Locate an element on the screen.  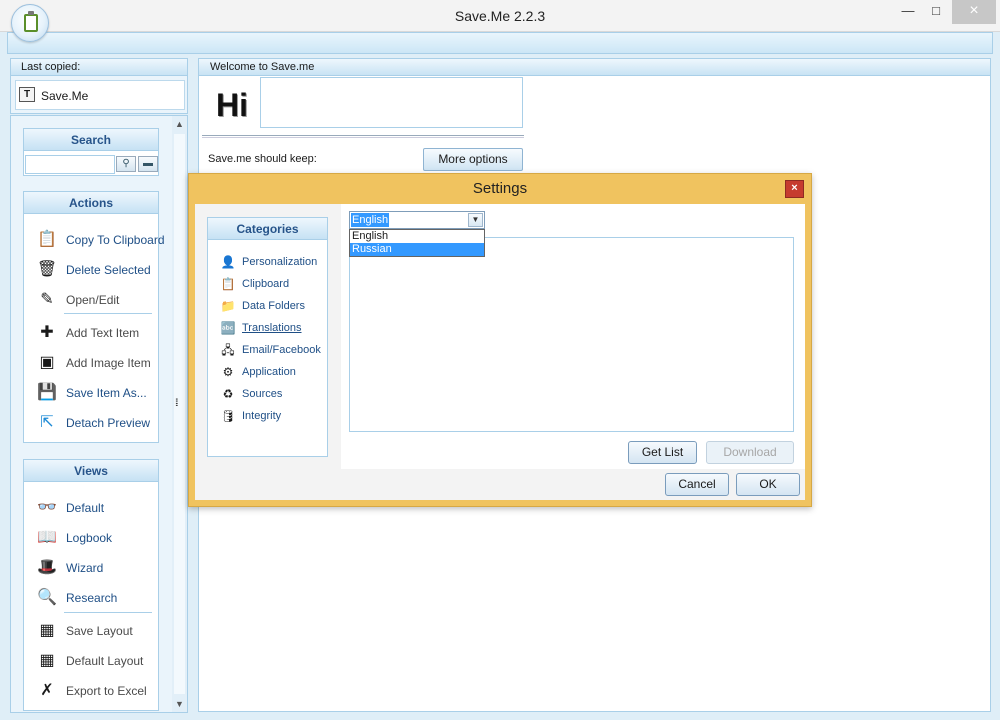
research-icon: 🔍 is located at coordinates (47, 597).